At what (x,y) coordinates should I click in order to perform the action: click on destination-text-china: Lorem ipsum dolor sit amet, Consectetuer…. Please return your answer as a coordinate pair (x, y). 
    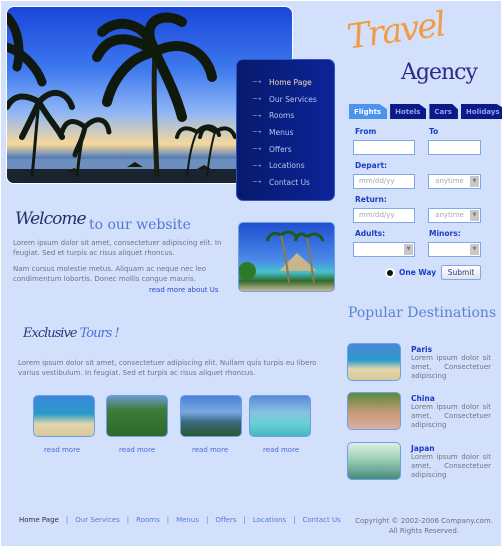
    Looking at the image, I should click on (451, 416).